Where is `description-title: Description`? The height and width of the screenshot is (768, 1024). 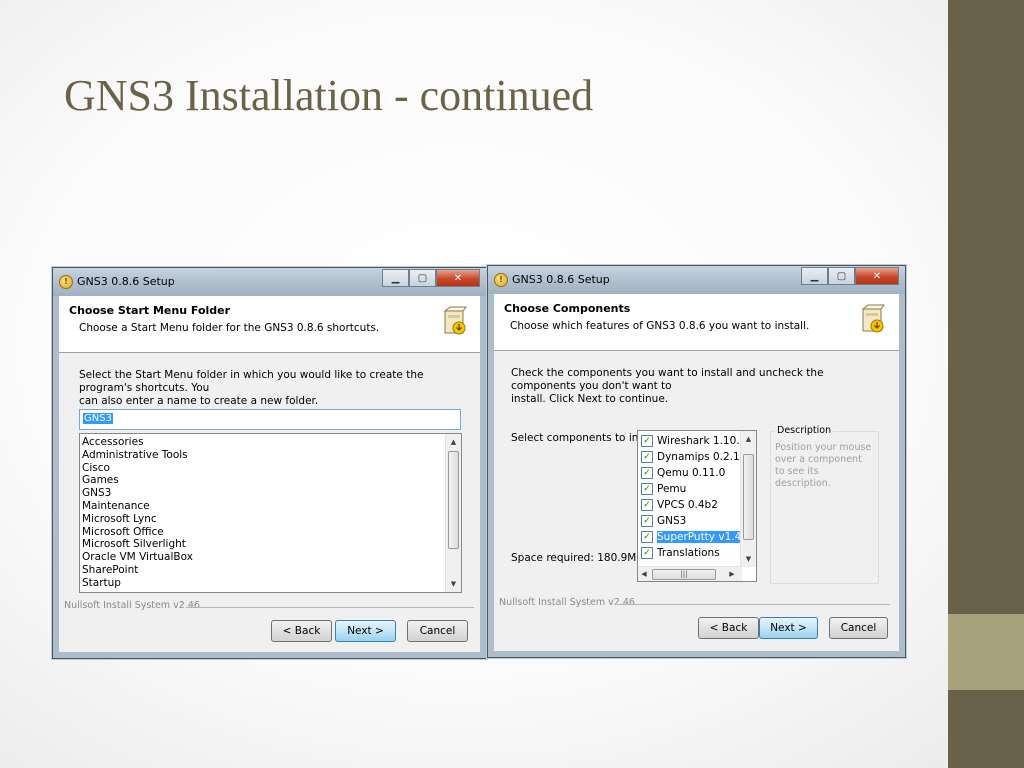
description-title: Description is located at coordinates (804, 430).